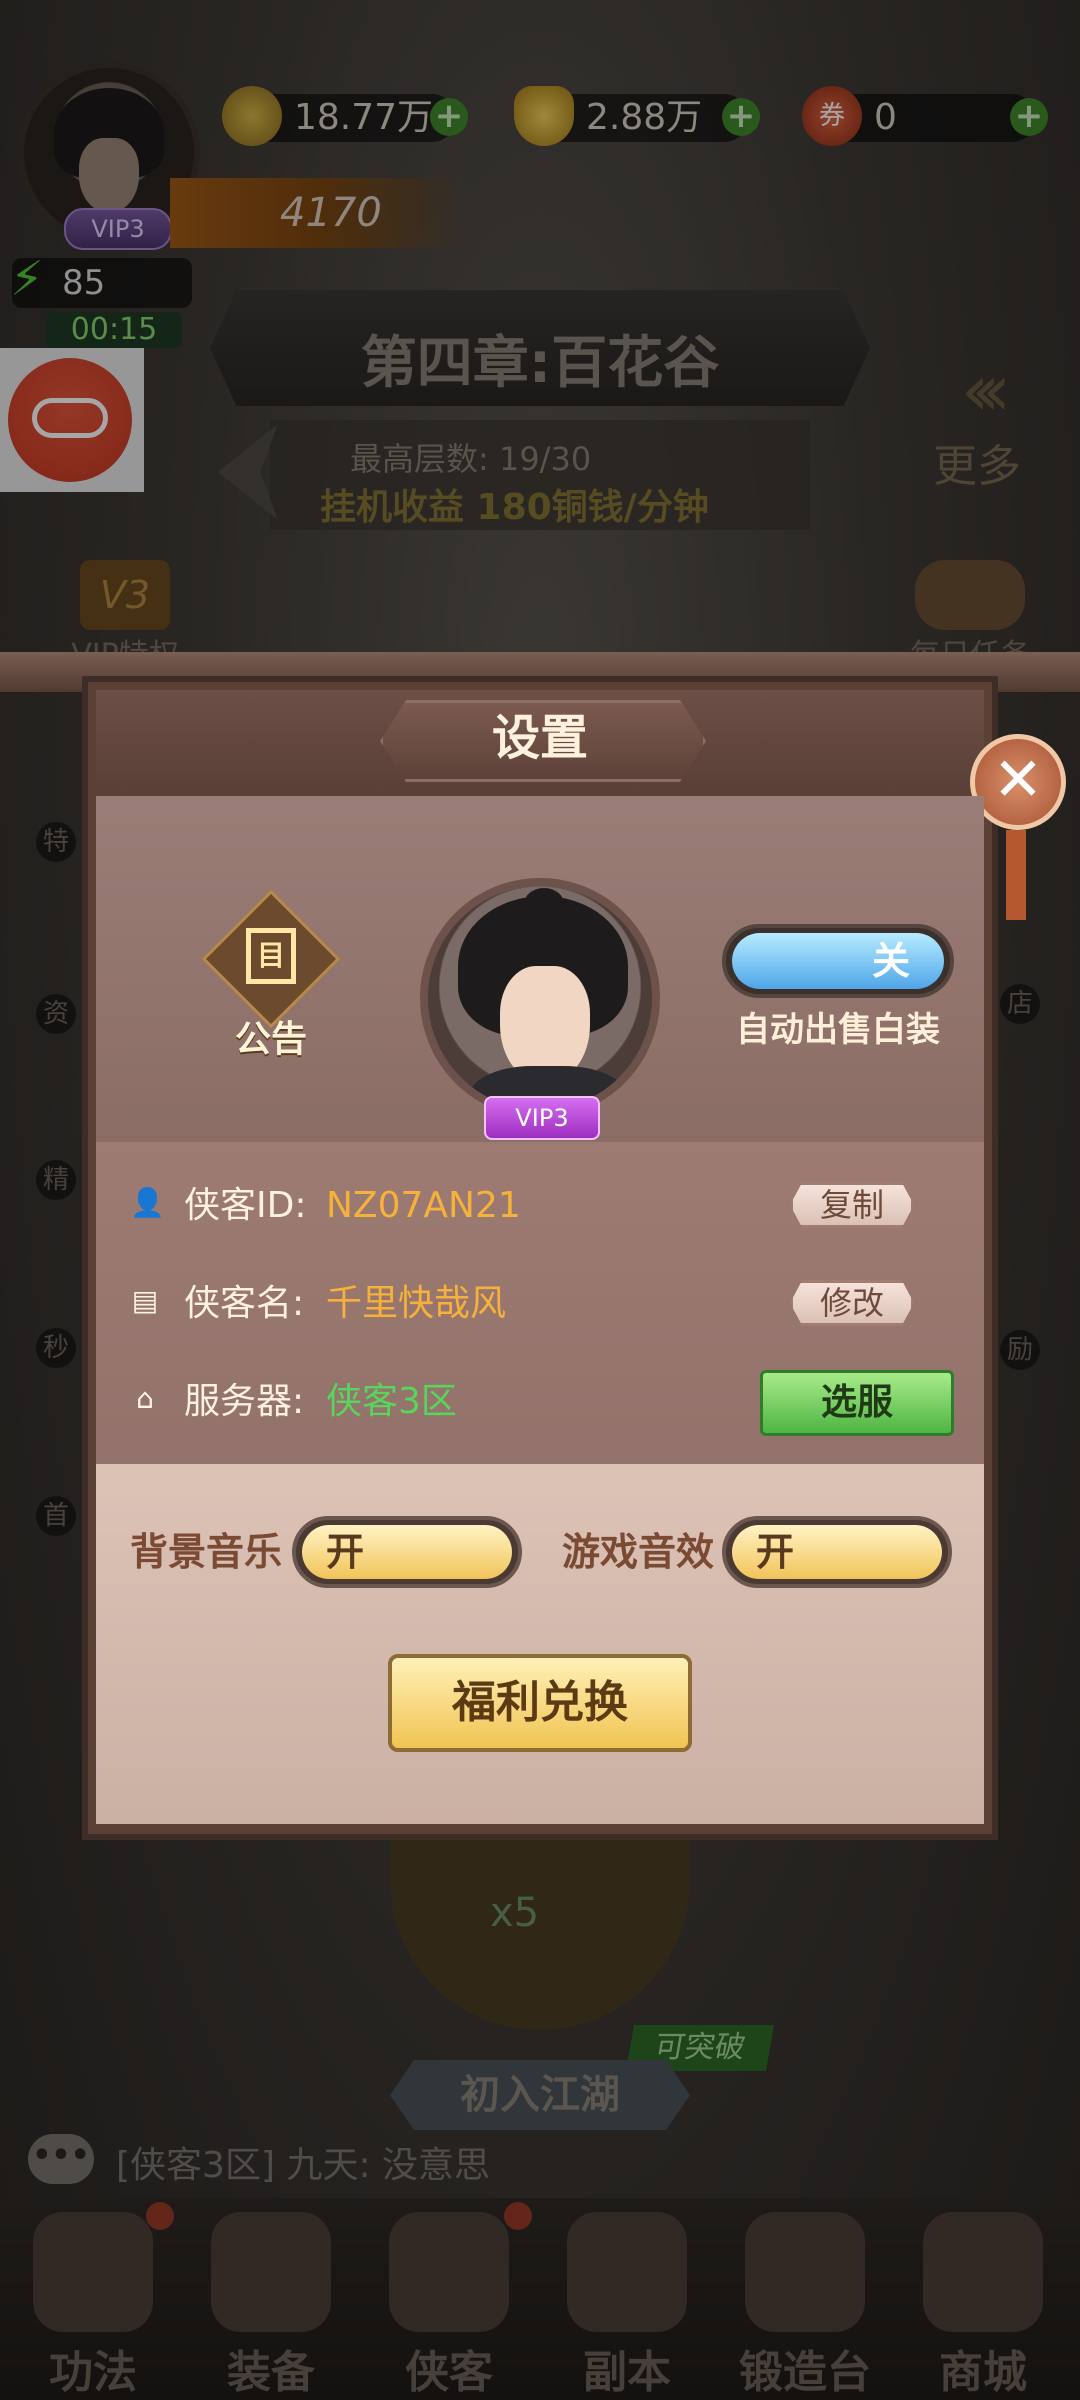 The image size is (1080, 2400). I want to click on auto-sell-label: 自动出售白装, so click(838, 1030).